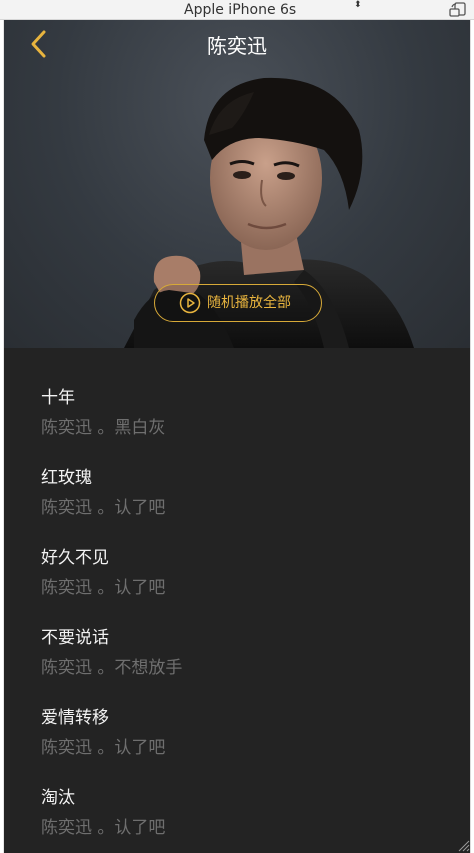 The height and width of the screenshot is (853, 474). What do you see at coordinates (249, 303) in the screenshot?
I see `shuffle-label: 随机播放全部` at bounding box center [249, 303].